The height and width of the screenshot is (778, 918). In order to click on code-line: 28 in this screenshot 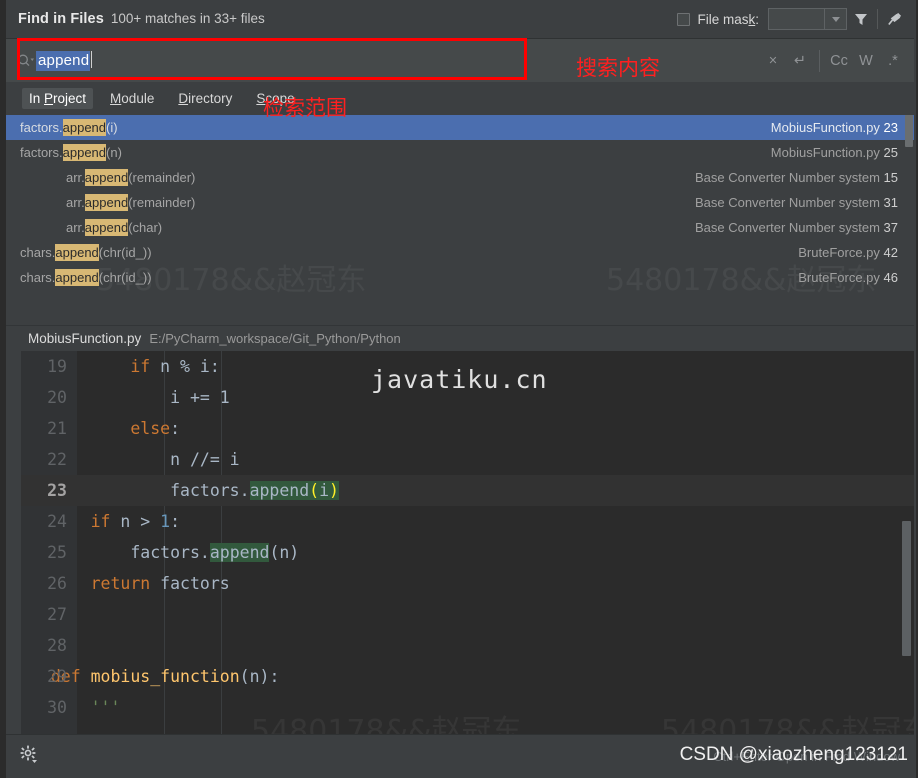, I will do `click(467, 645)`.